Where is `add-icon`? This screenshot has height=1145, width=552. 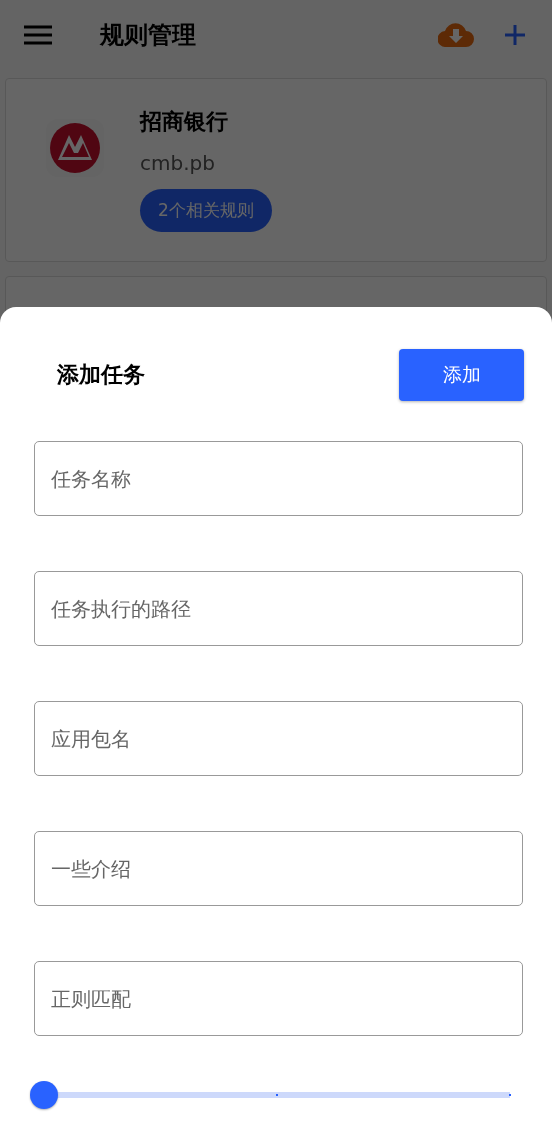 add-icon is located at coordinates (515, 35).